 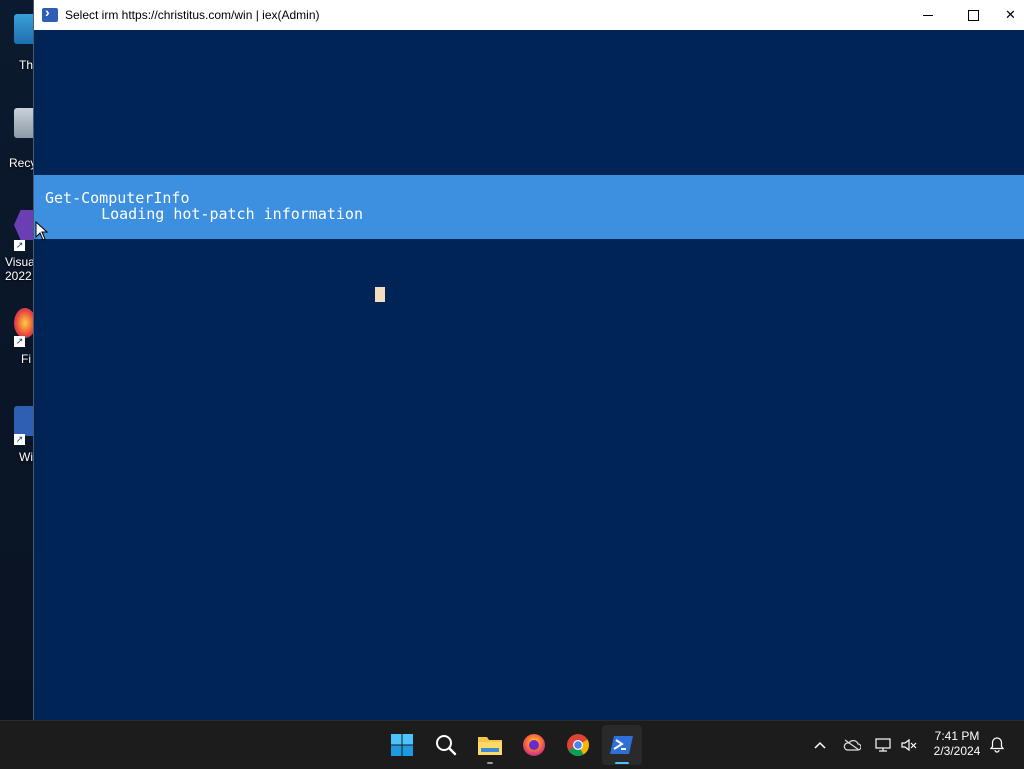 I want to click on volume-tray-button, so click(x=909, y=745).